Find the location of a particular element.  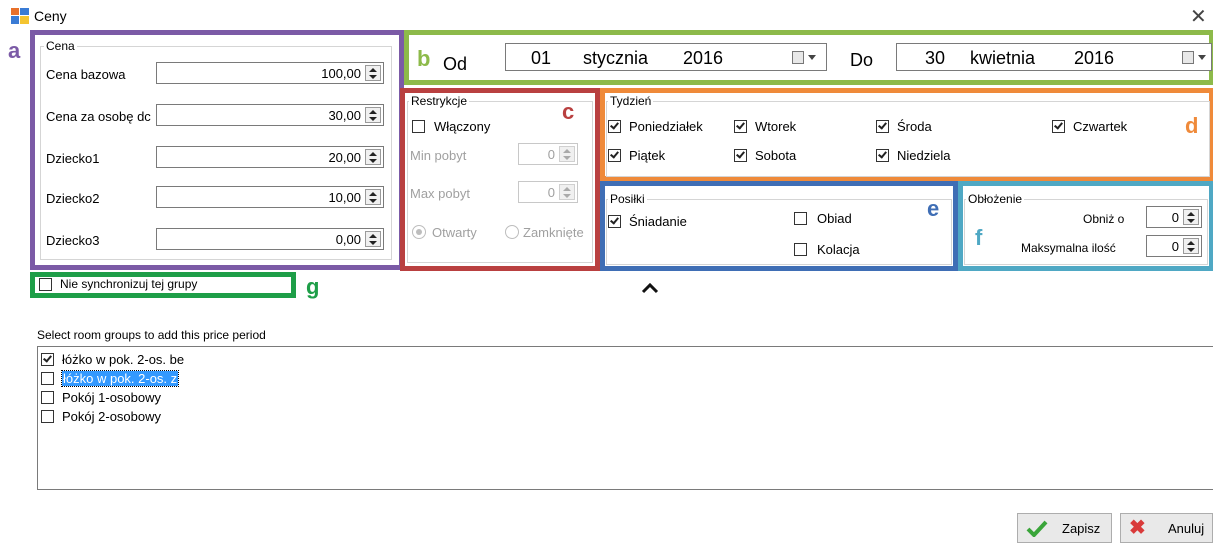

price-label-child2: Dziecko2 is located at coordinates (73, 198).